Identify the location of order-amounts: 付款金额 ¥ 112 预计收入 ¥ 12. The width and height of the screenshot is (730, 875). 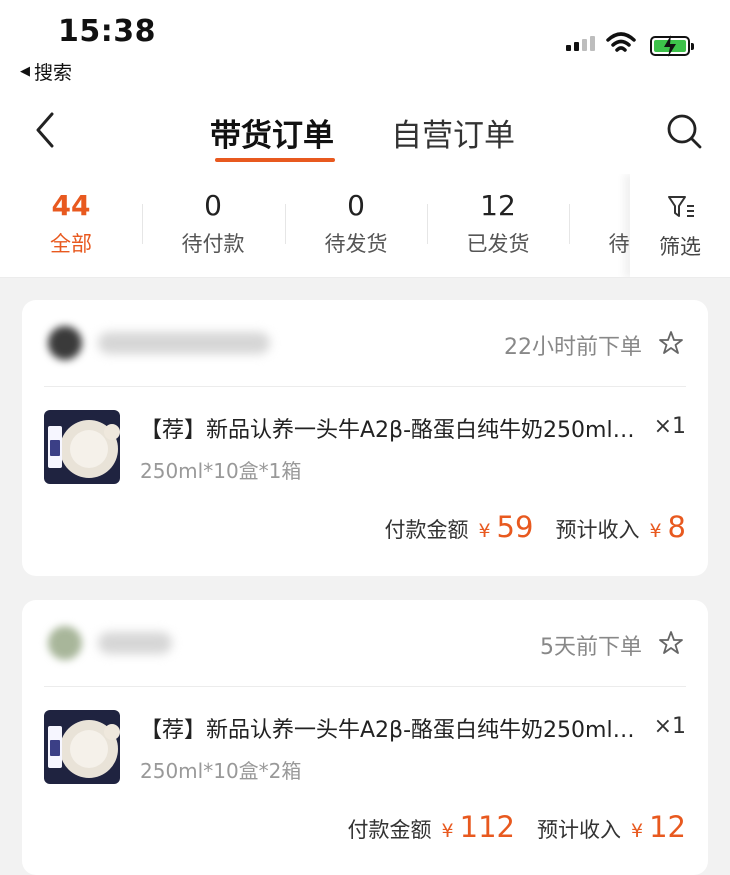
(517, 827).